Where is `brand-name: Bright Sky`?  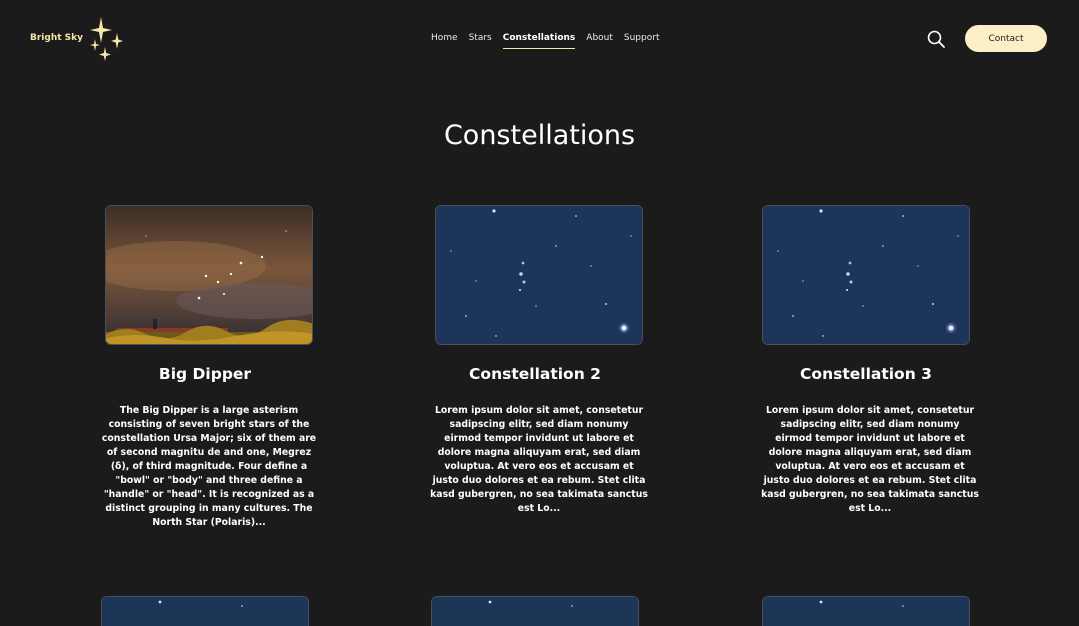 brand-name: Bright Sky is located at coordinates (57, 38).